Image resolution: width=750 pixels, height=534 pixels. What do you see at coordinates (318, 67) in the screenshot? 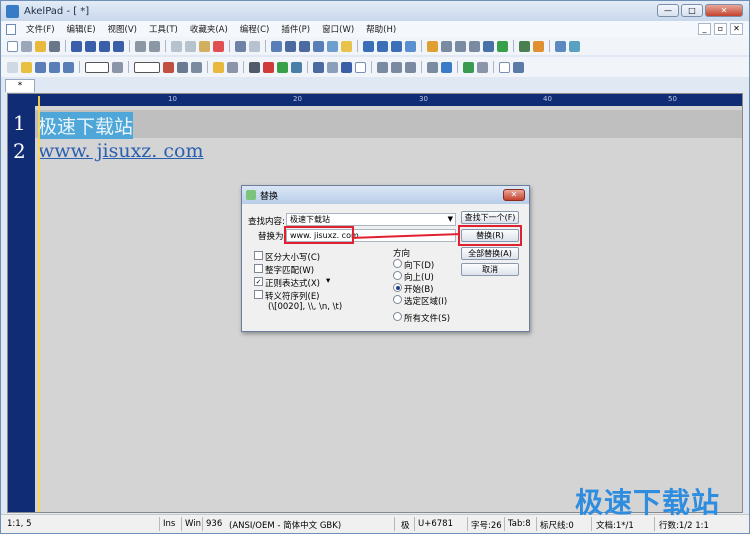
I see `script-icon` at bounding box center [318, 67].